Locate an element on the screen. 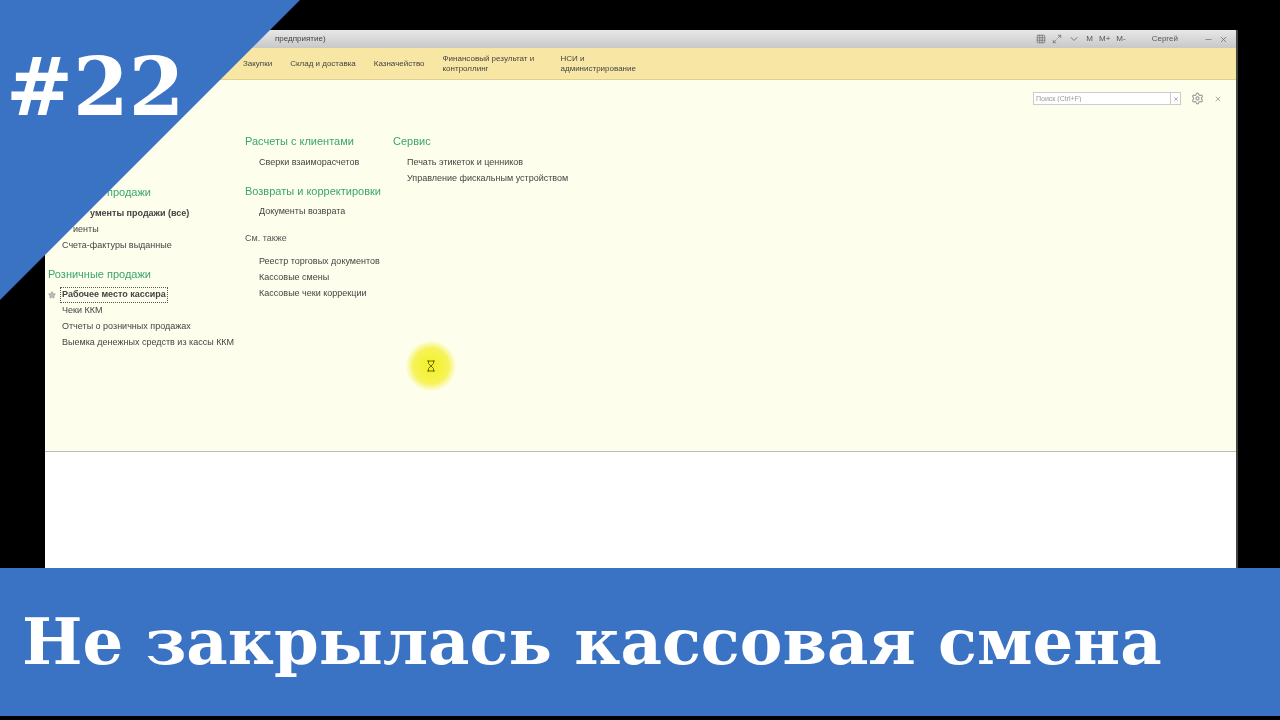 The height and width of the screenshot is (720, 1280). nav-link: Счета-фактуры выданные is located at coordinates (117, 245).